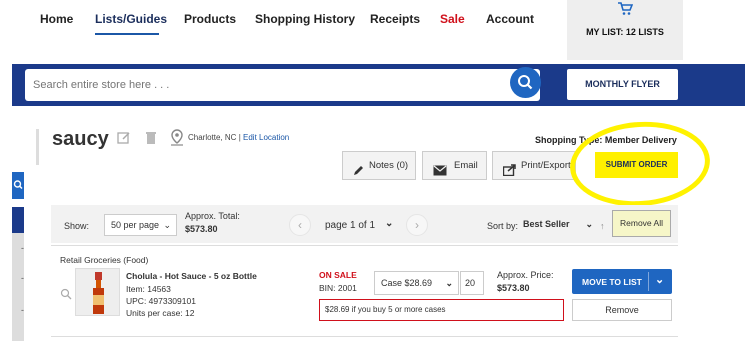 The image size is (745, 341). Describe the element at coordinates (338, 288) in the screenshot. I see `product-bin: BIN: 2001` at that location.